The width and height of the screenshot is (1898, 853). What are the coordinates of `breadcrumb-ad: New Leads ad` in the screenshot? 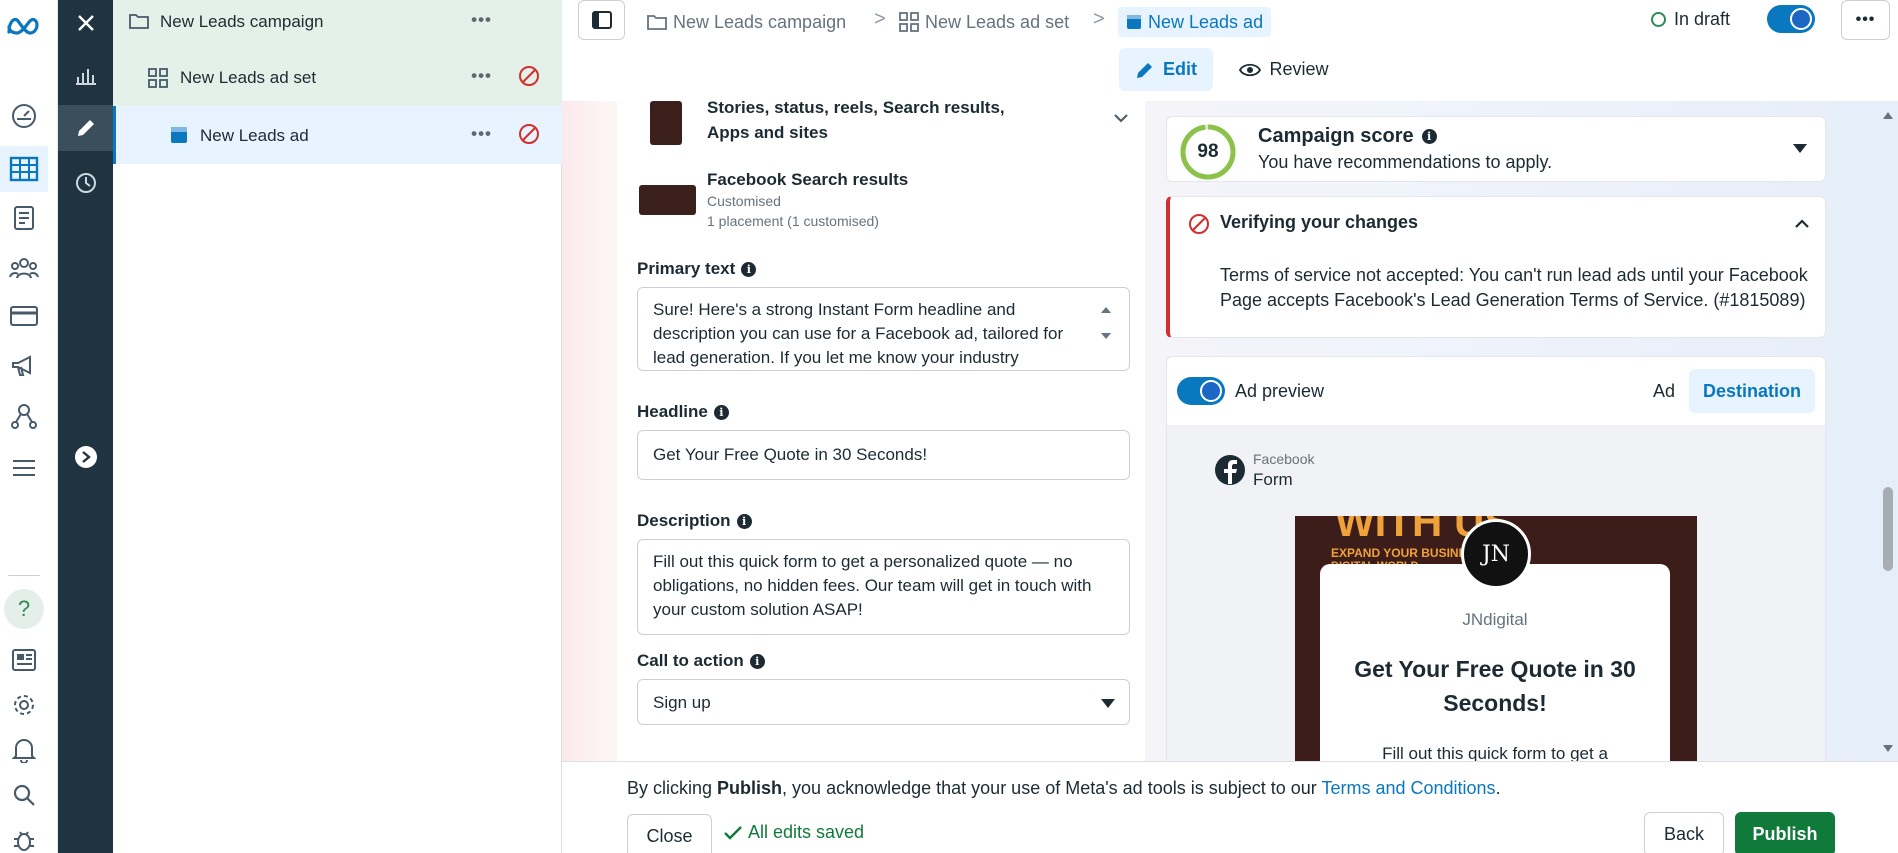 It's located at (1195, 22).